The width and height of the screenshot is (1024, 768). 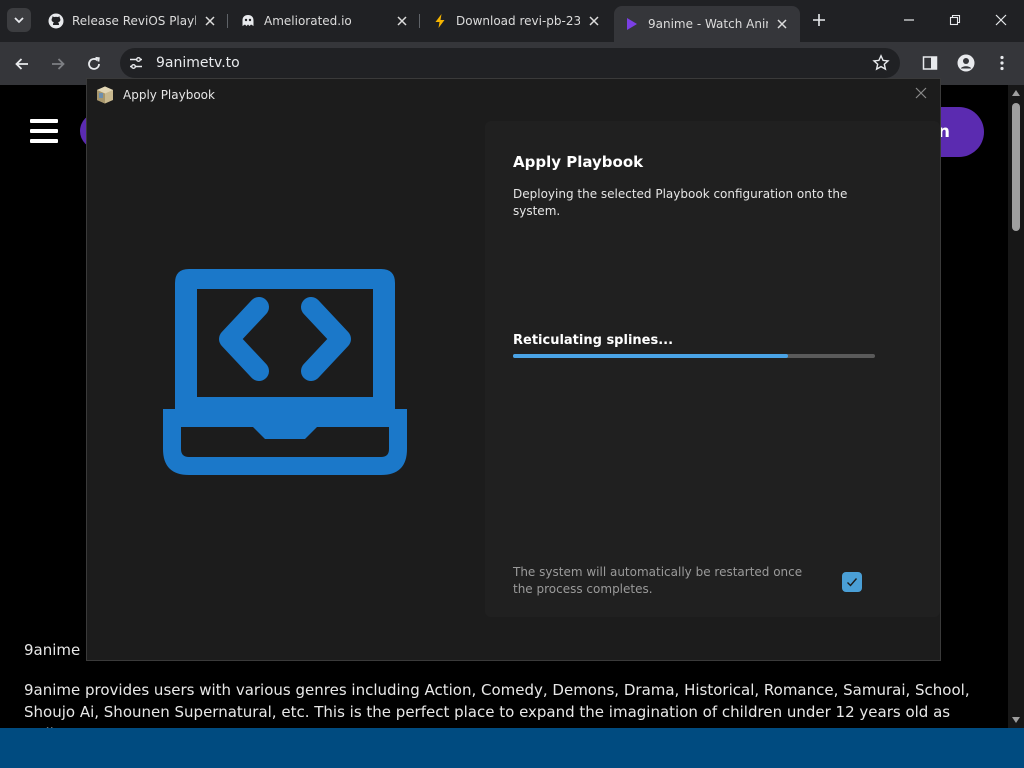 I want to click on progress-bar, so click(x=694, y=356).